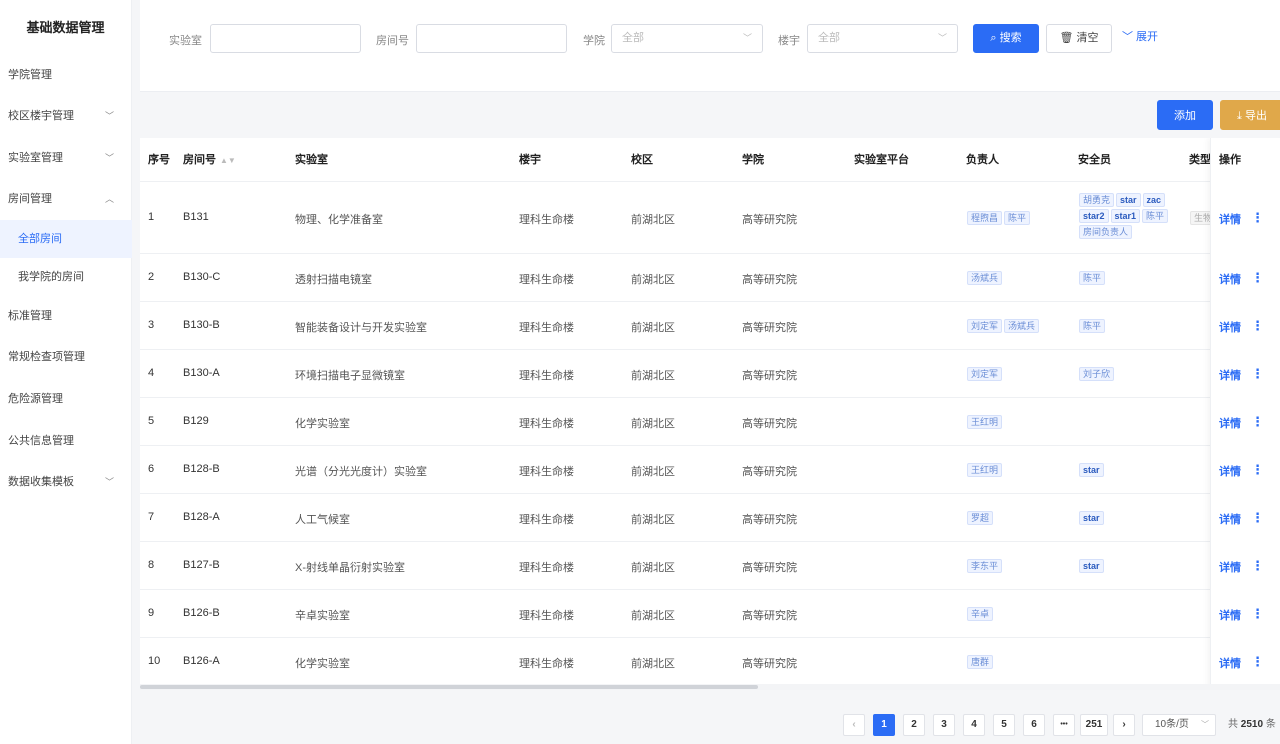 The width and height of the screenshot is (1280, 744). What do you see at coordinates (985, 218) in the screenshot?
I see `owner-tag: 程煦昌` at bounding box center [985, 218].